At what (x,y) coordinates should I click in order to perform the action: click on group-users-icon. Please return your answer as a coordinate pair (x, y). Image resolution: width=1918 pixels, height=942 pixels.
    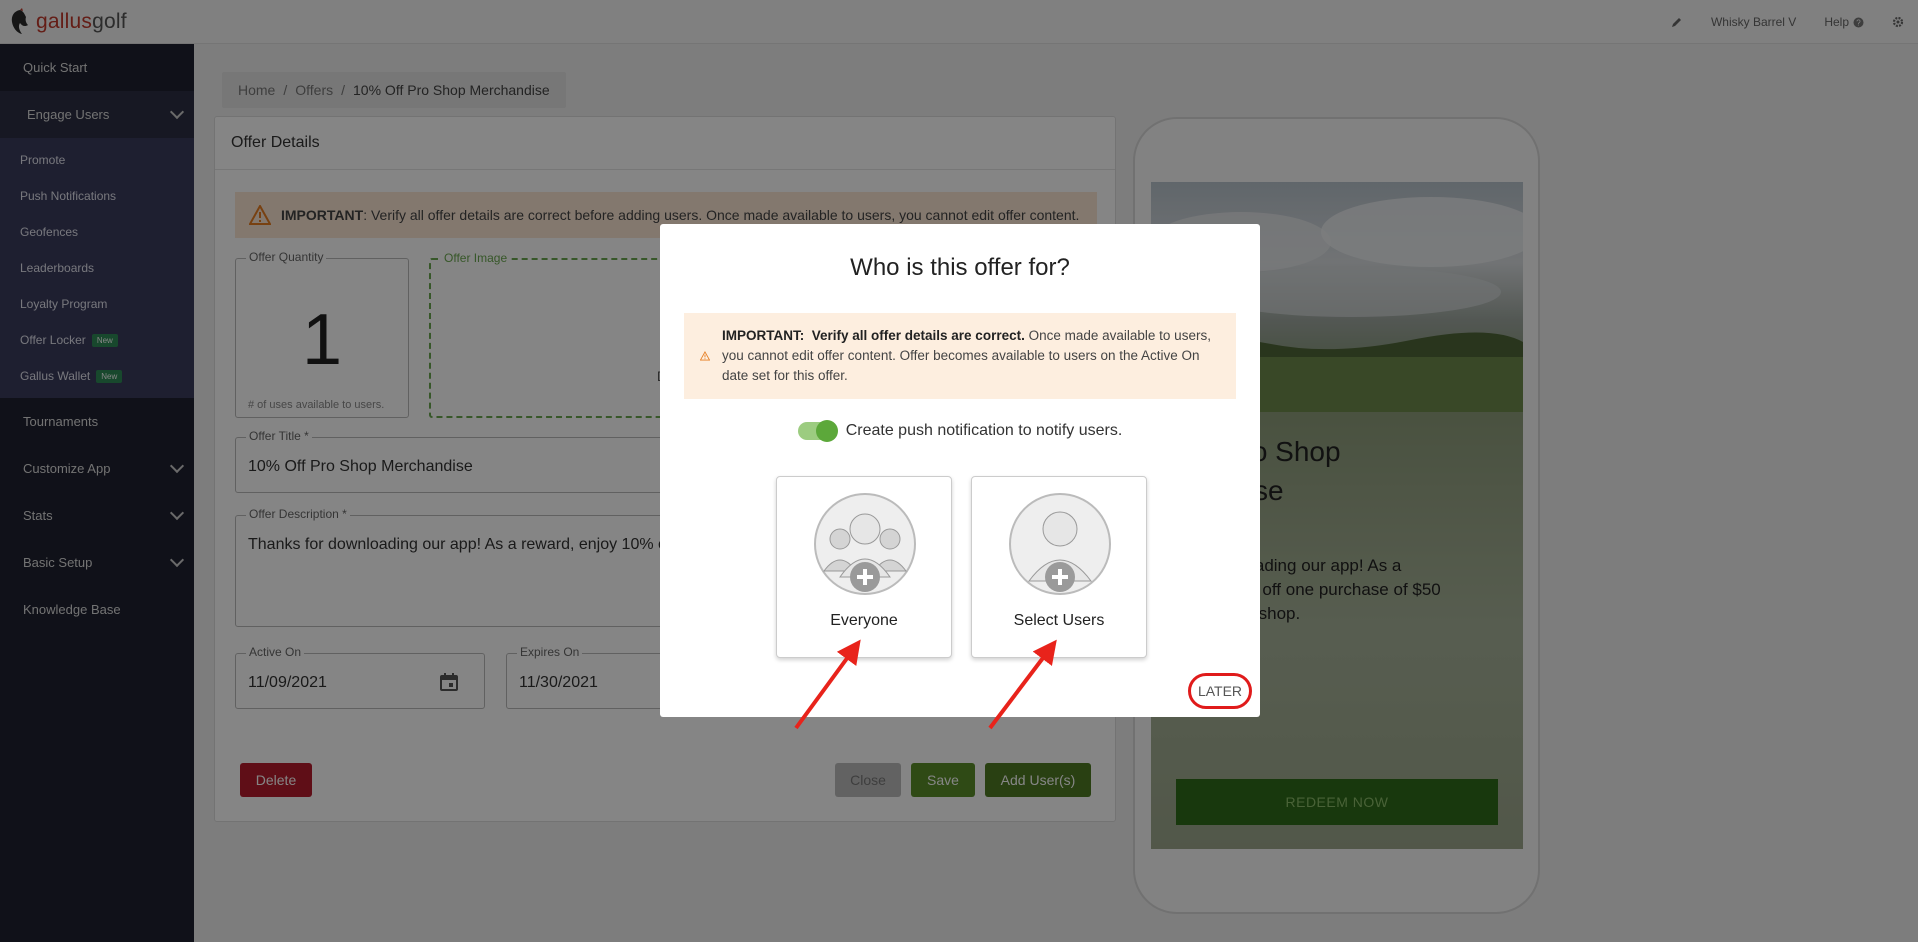
    Looking at the image, I should click on (865, 544).